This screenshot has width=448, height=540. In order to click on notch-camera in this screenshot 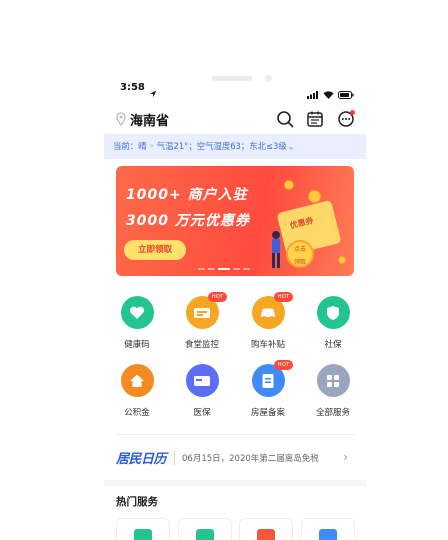, I will do `click(268, 78)`.